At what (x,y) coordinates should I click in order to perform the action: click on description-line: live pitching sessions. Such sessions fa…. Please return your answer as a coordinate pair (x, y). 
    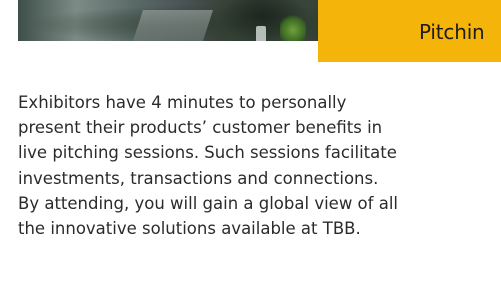
    Looking at the image, I should click on (207, 153).